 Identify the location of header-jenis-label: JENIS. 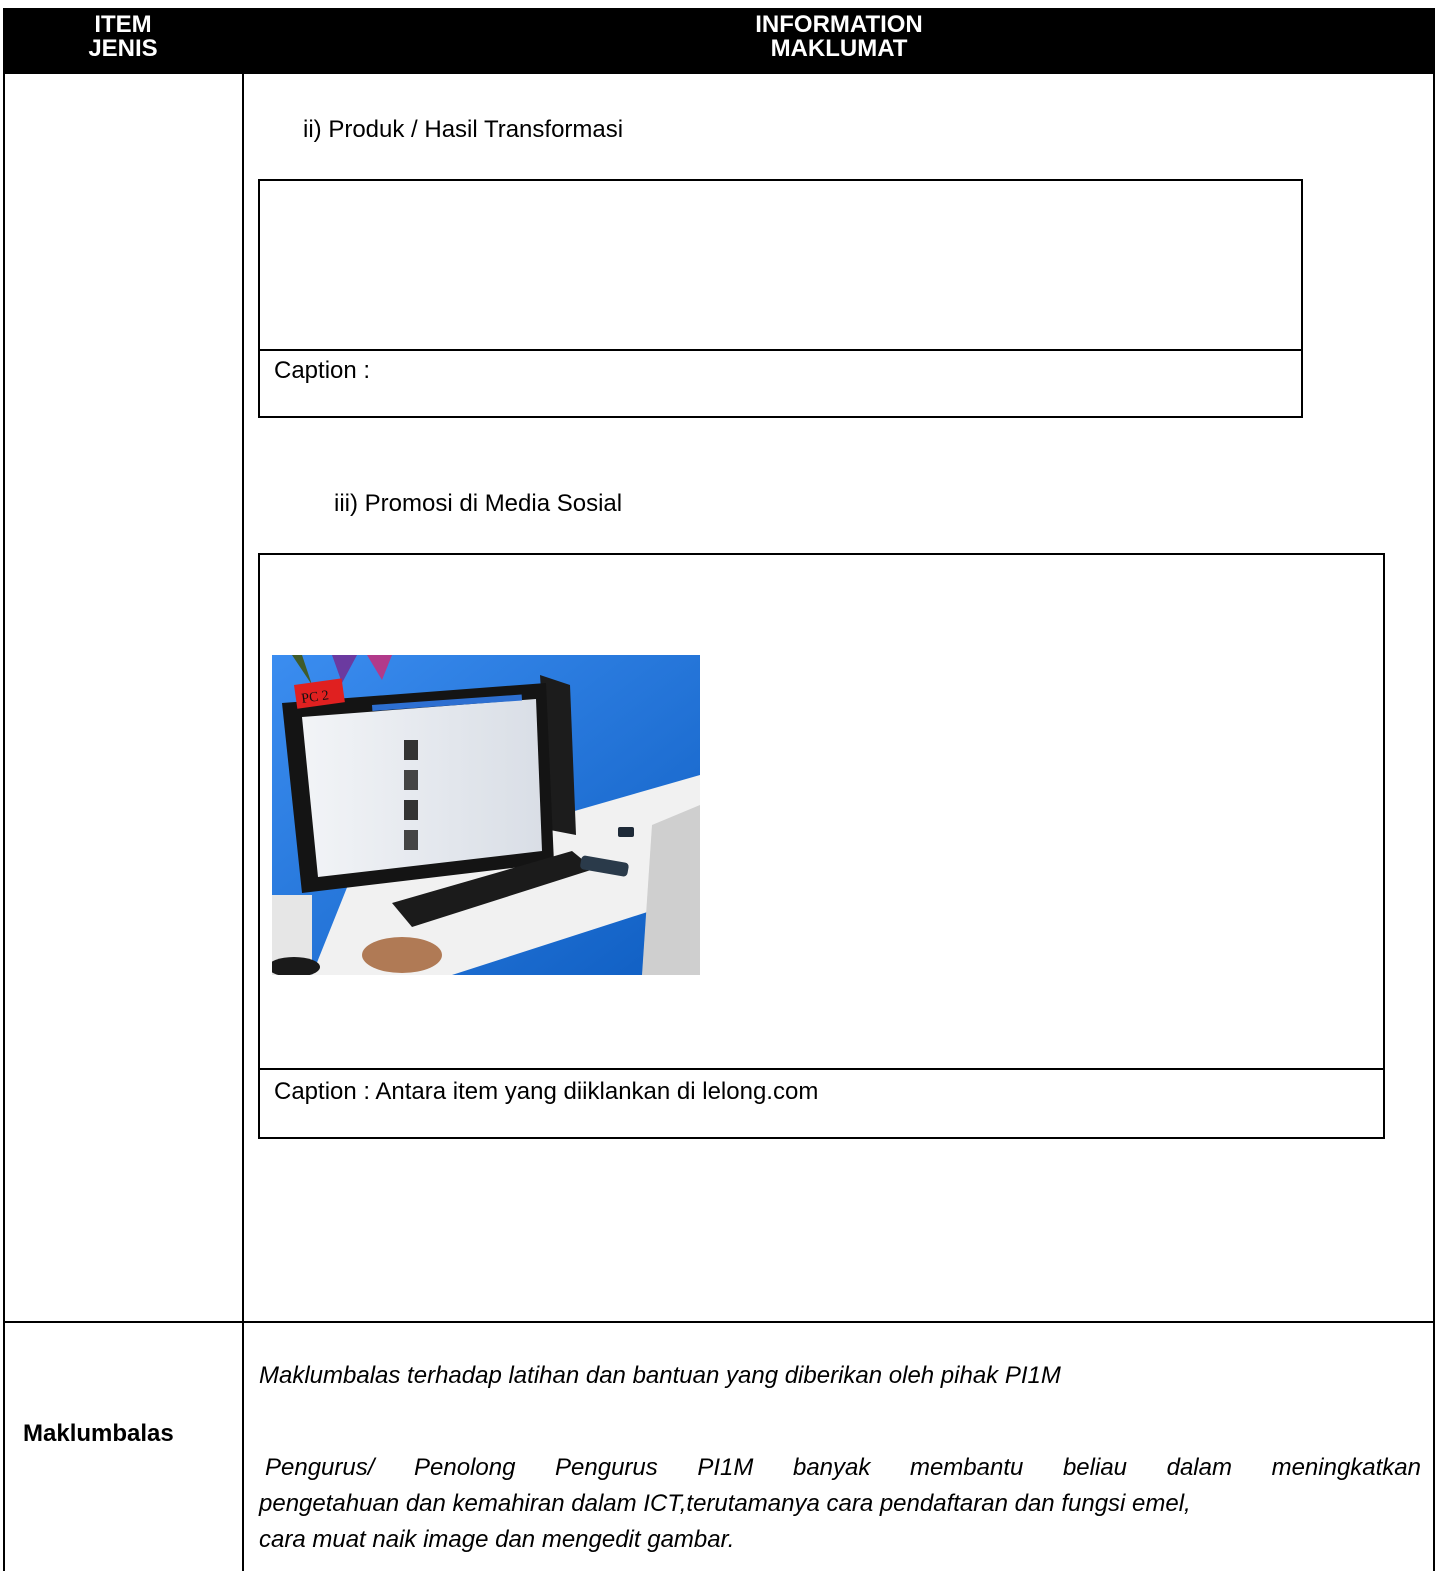
(123, 48).